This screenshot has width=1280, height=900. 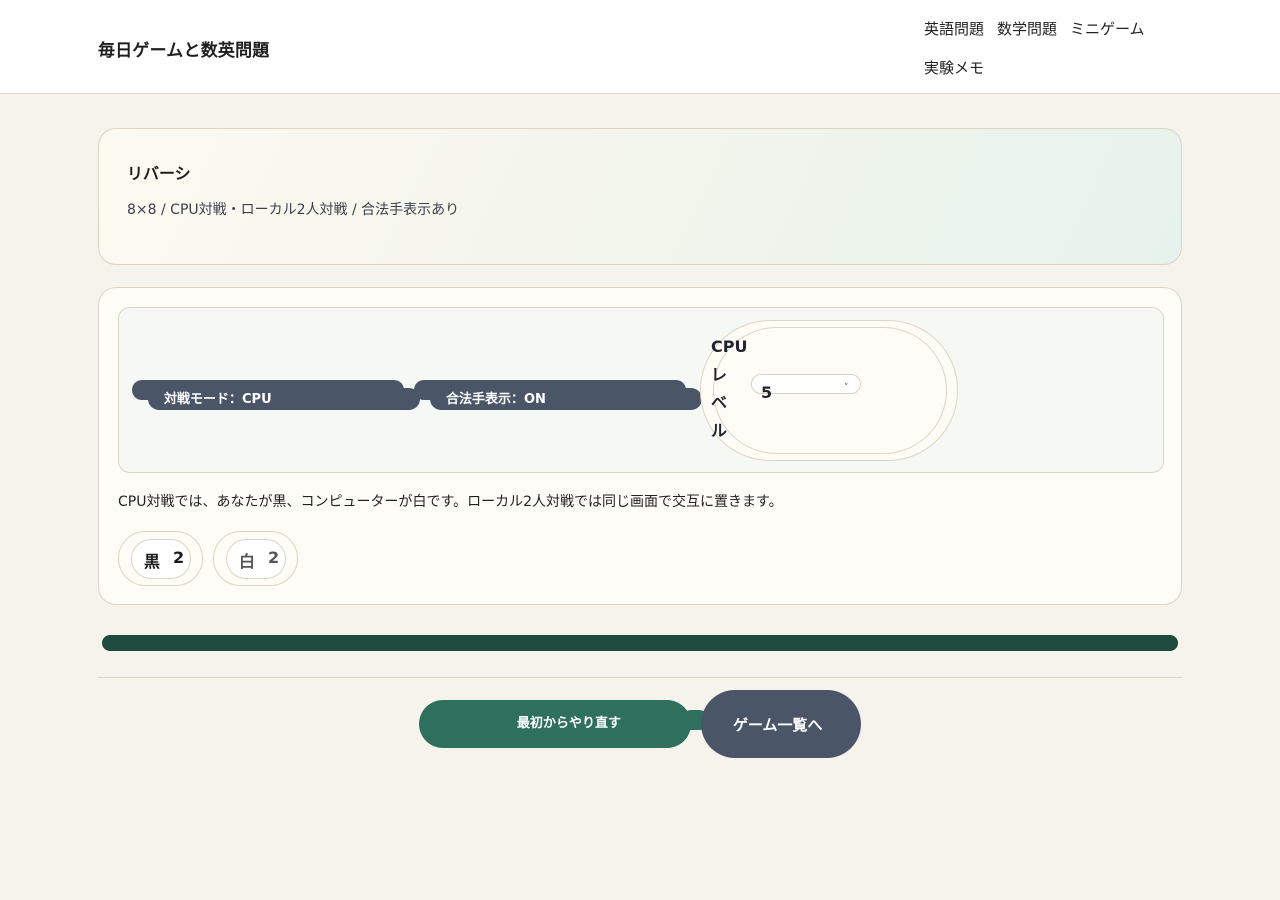 What do you see at coordinates (640, 677) in the screenshot?
I see `divider` at bounding box center [640, 677].